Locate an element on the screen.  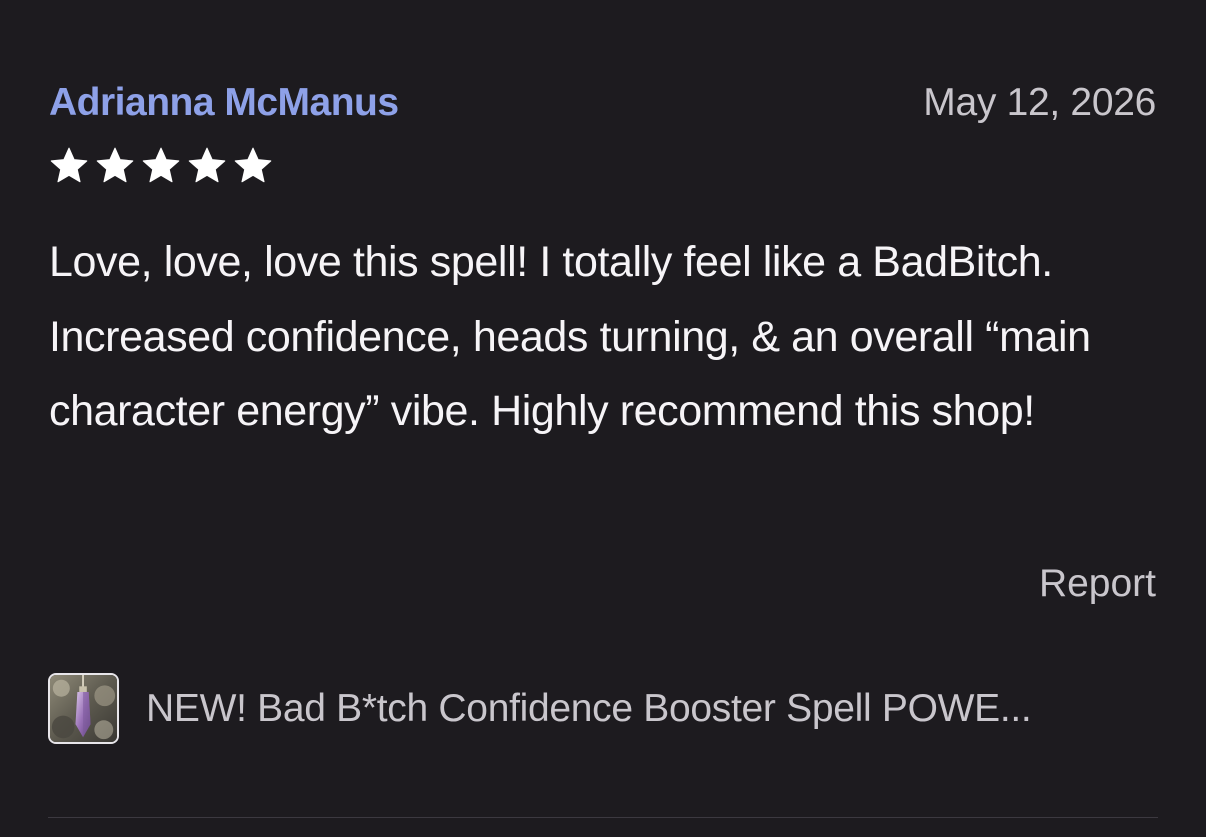
reviewer-name-link: Adrianna McManus is located at coordinates (224, 103).